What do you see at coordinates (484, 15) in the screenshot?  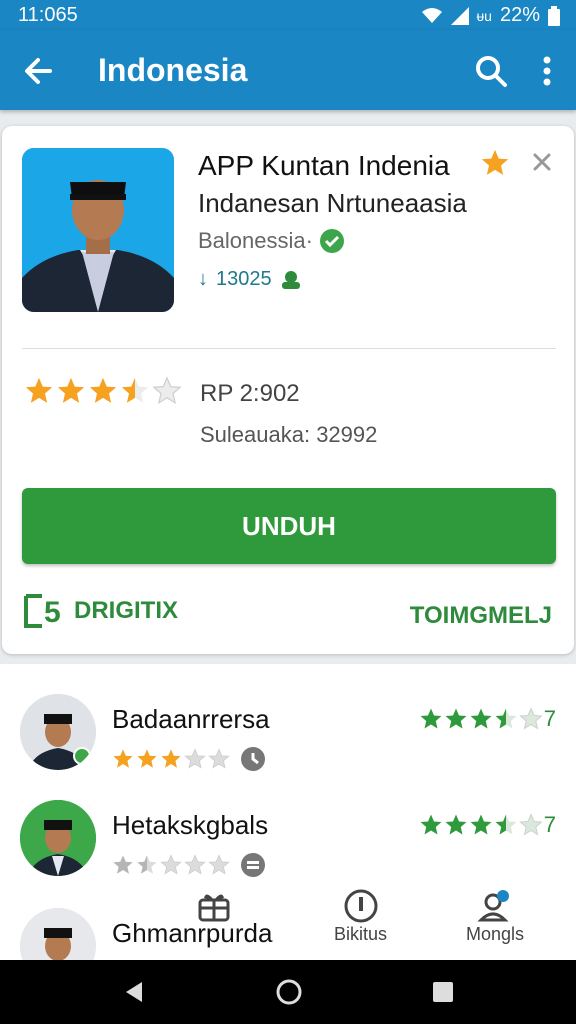 I see `network-label: ᵾu` at bounding box center [484, 15].